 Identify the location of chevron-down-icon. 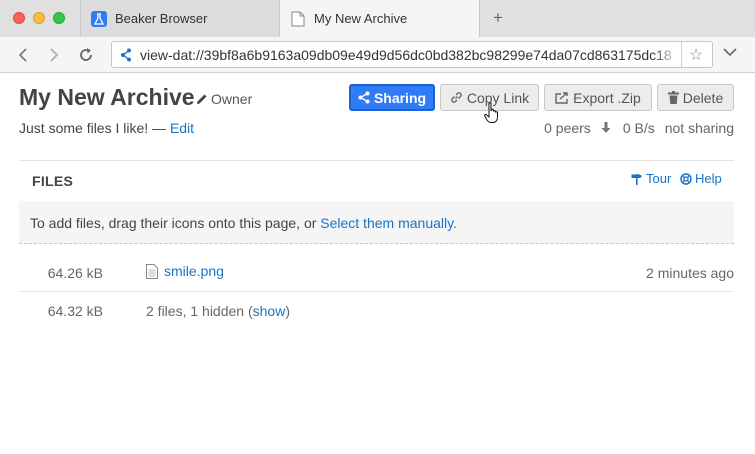
(730, 52).